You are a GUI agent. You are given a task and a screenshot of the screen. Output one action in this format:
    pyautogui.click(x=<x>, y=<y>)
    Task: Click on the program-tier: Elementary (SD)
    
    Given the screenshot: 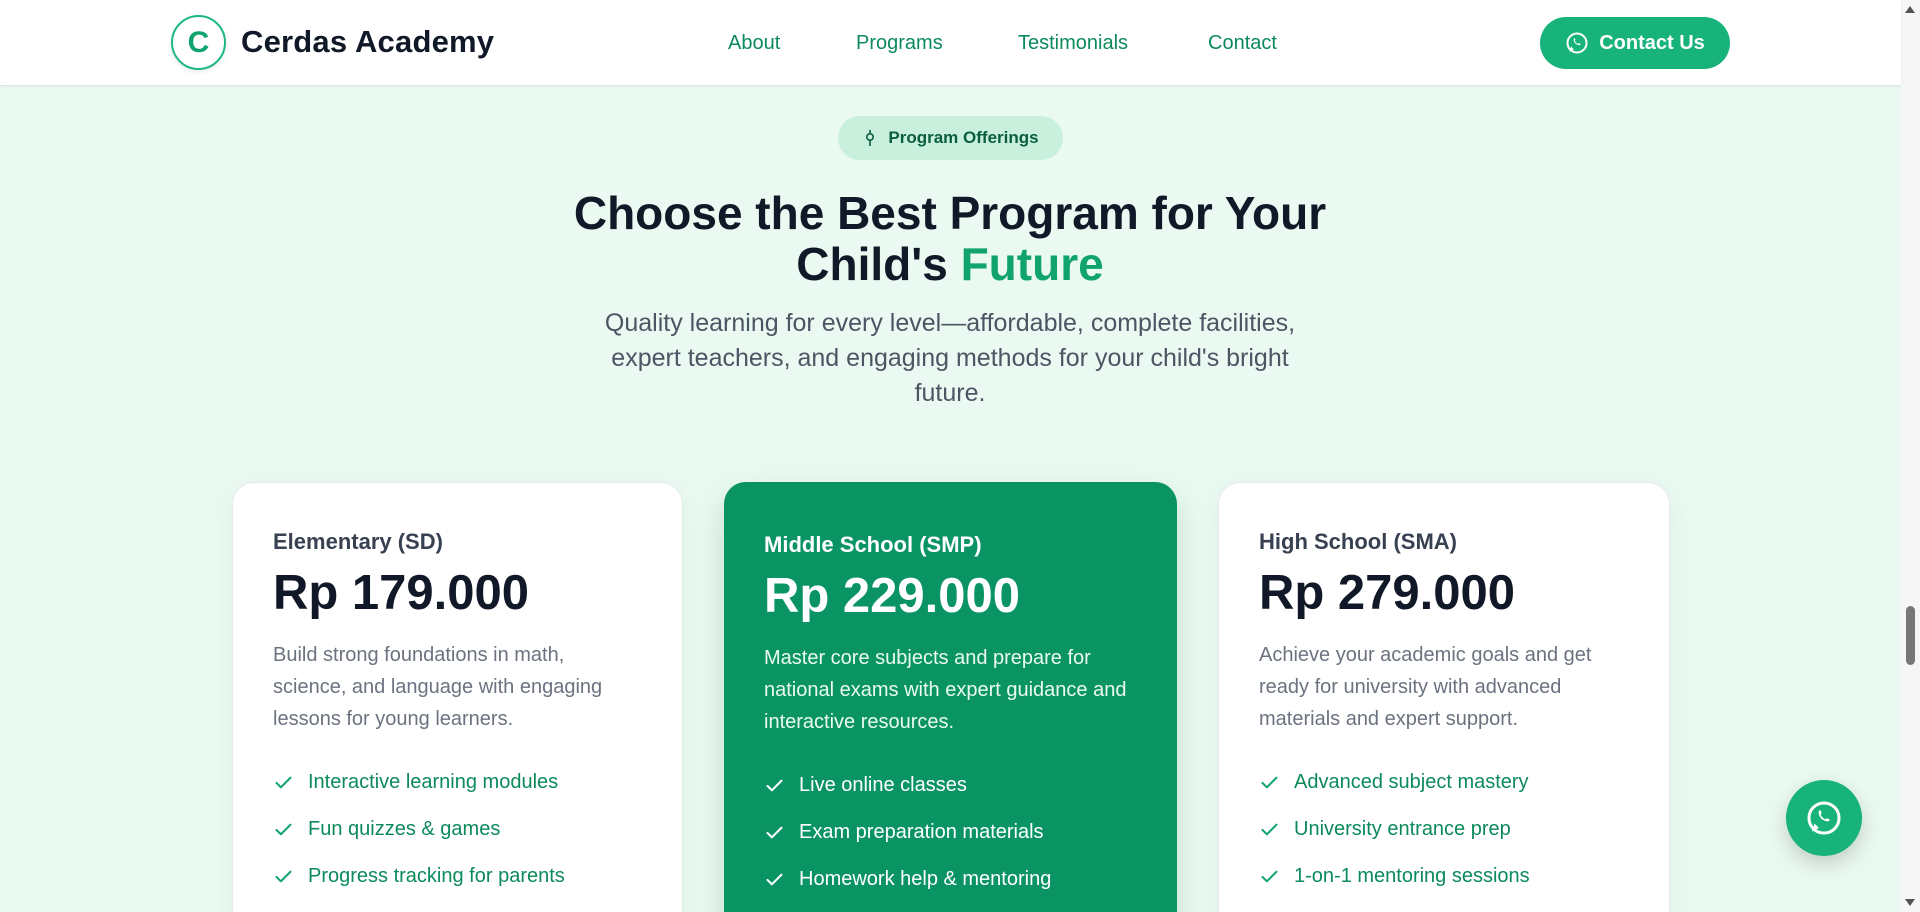 What is the action you would take?
    pyautogui.click(x=358, y=541)
    